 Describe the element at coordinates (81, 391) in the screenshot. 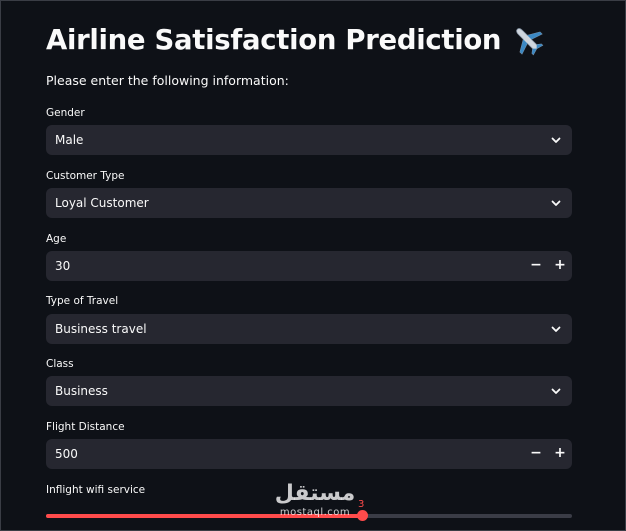

I see `class-value: Business` at that location.